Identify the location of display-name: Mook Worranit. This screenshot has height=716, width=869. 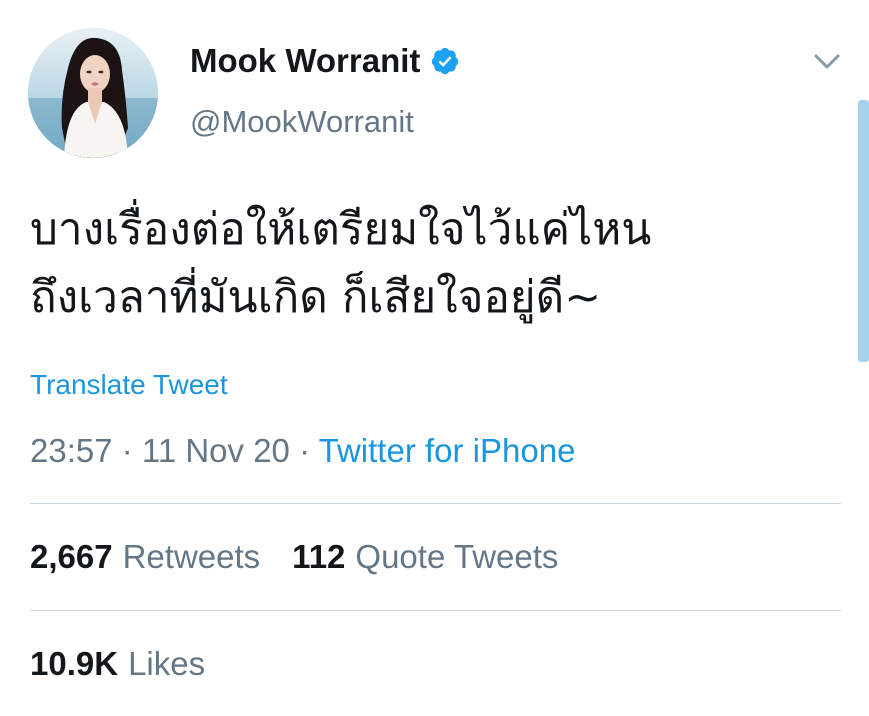
(325, 61).